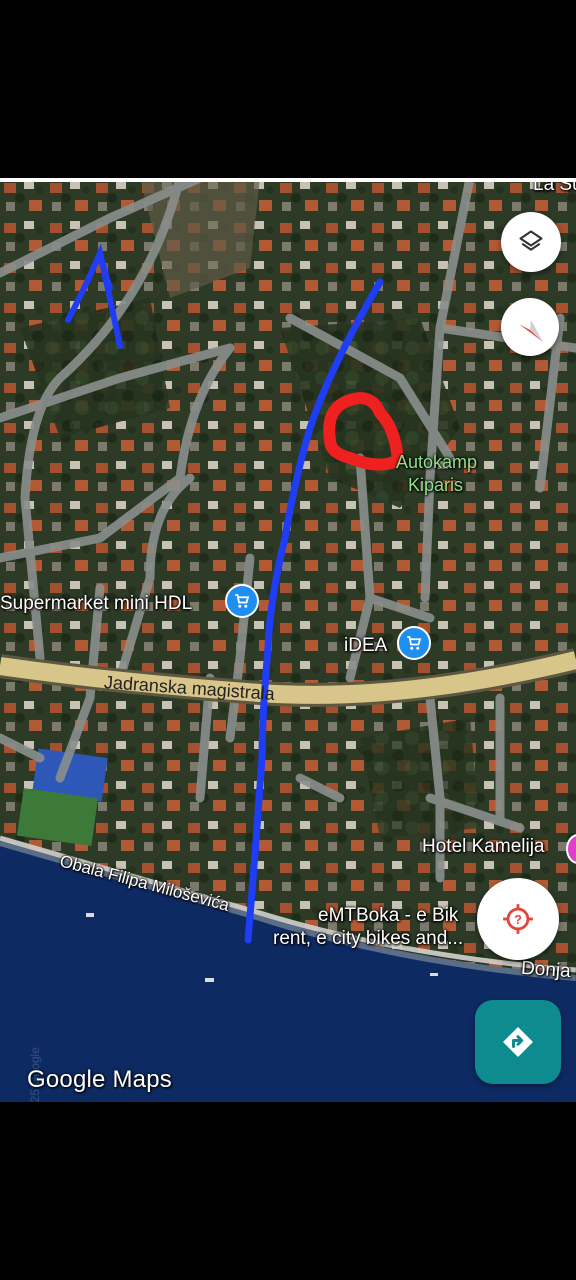  Describe the element at coordinates (365, 646) in the screenshot. I see `label-idea: iDEA` at that location.